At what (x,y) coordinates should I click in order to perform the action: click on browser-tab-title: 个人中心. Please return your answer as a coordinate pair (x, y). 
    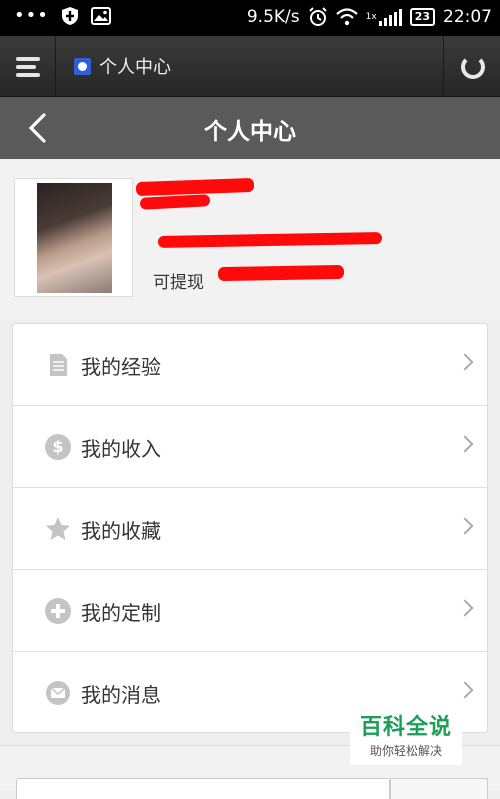
    Looking at the image, I should click on (135, 67).